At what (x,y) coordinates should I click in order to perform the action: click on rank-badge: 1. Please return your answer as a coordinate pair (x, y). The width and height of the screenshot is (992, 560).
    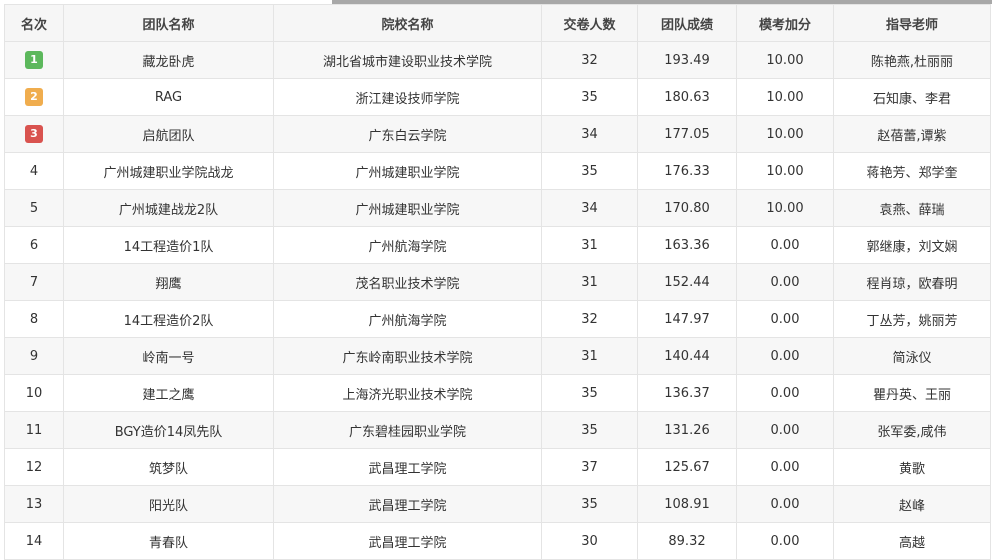
    Looking at the image, I should click on (34, 60).